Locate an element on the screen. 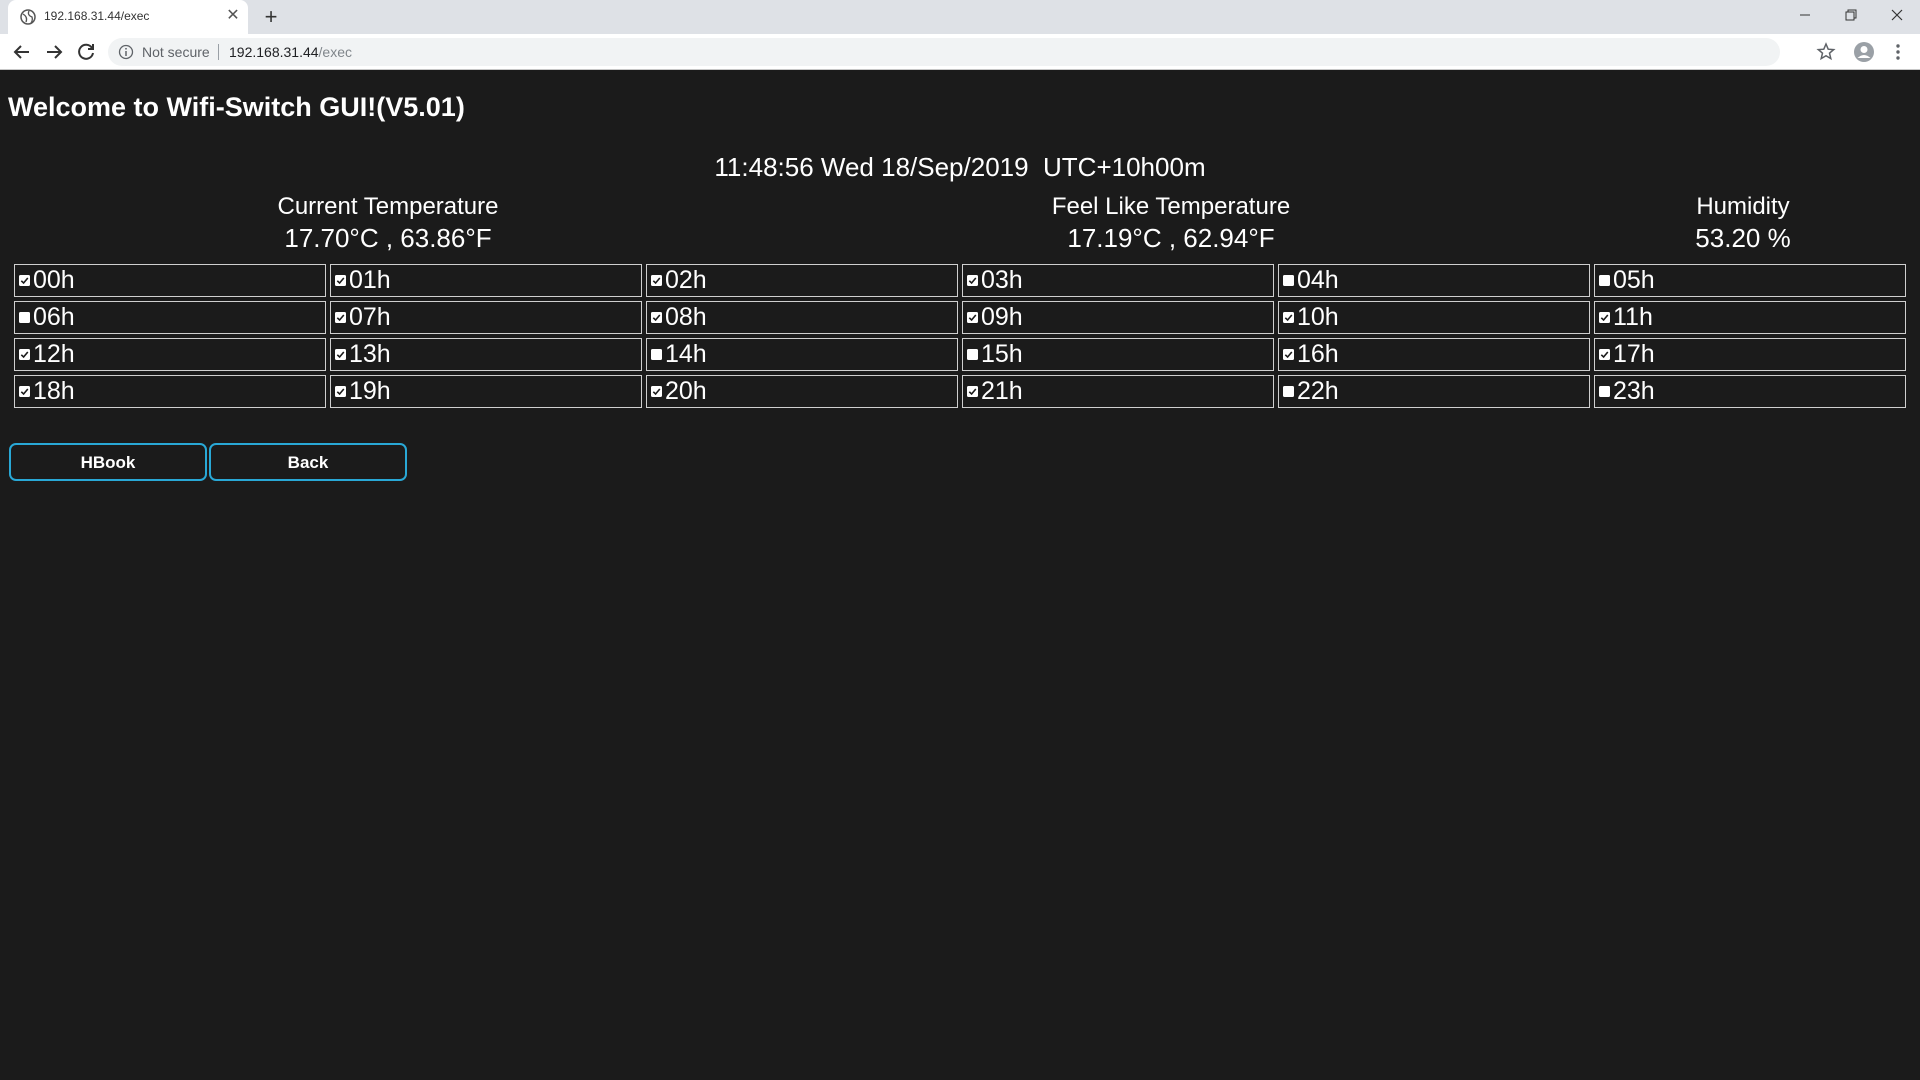 The image size is (1920, 1080). hour-toggle-18h: 18h is located at coordinates (170, 391).